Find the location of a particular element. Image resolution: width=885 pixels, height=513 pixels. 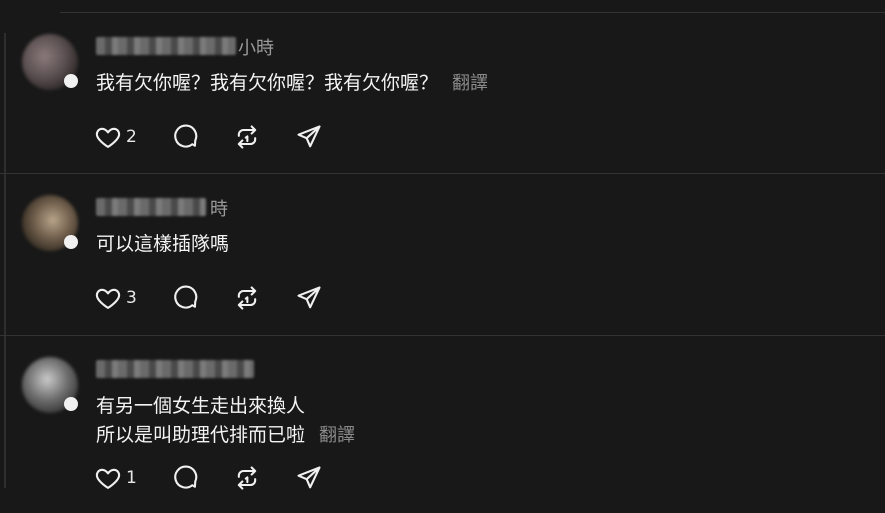

like-button: 2 is located at coordinates (115, 137).